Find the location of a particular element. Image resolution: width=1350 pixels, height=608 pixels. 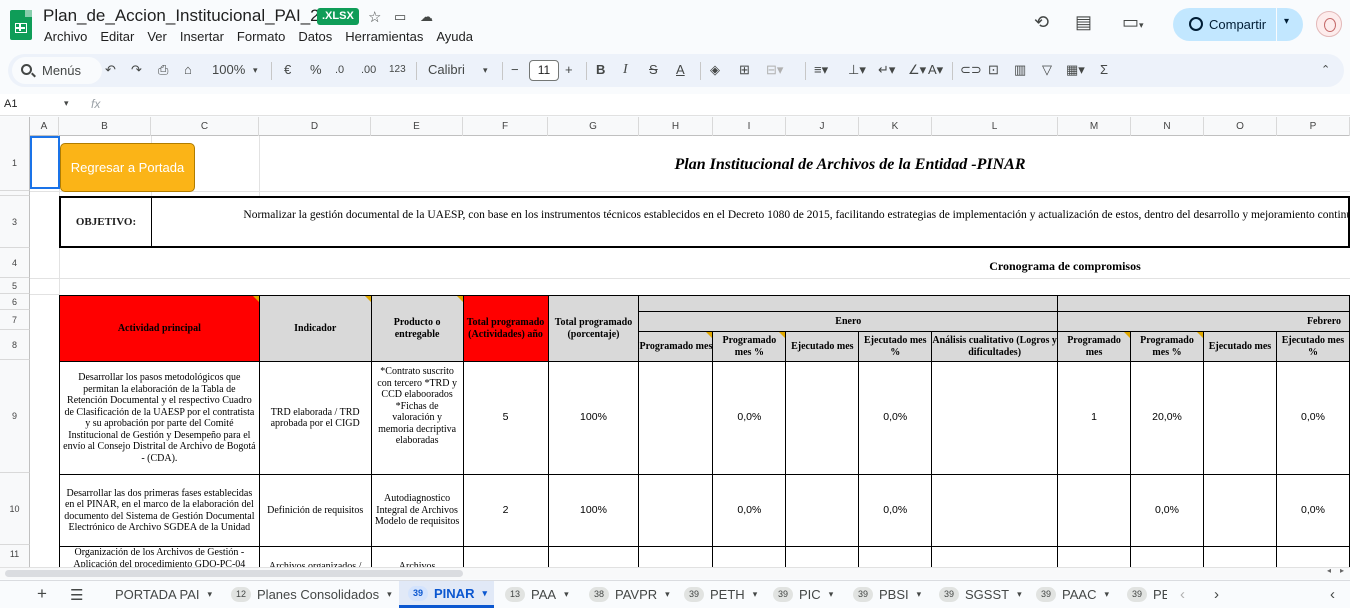

cell-feb-prog is located at coordinates (1094, 510).